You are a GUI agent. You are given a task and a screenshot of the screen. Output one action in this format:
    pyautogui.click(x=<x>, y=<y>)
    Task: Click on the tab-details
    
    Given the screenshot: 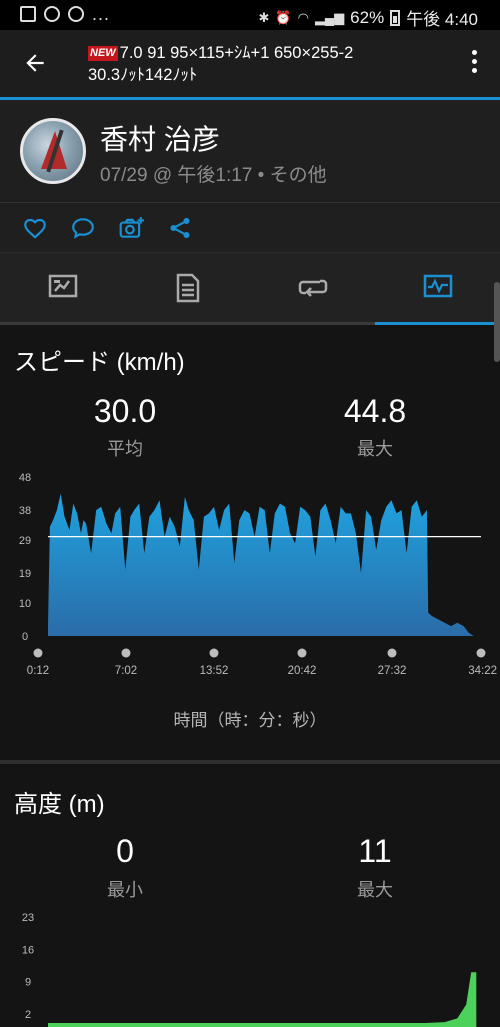 What is the action you would take?
    pyautogui.click(x=187, y=289)
    